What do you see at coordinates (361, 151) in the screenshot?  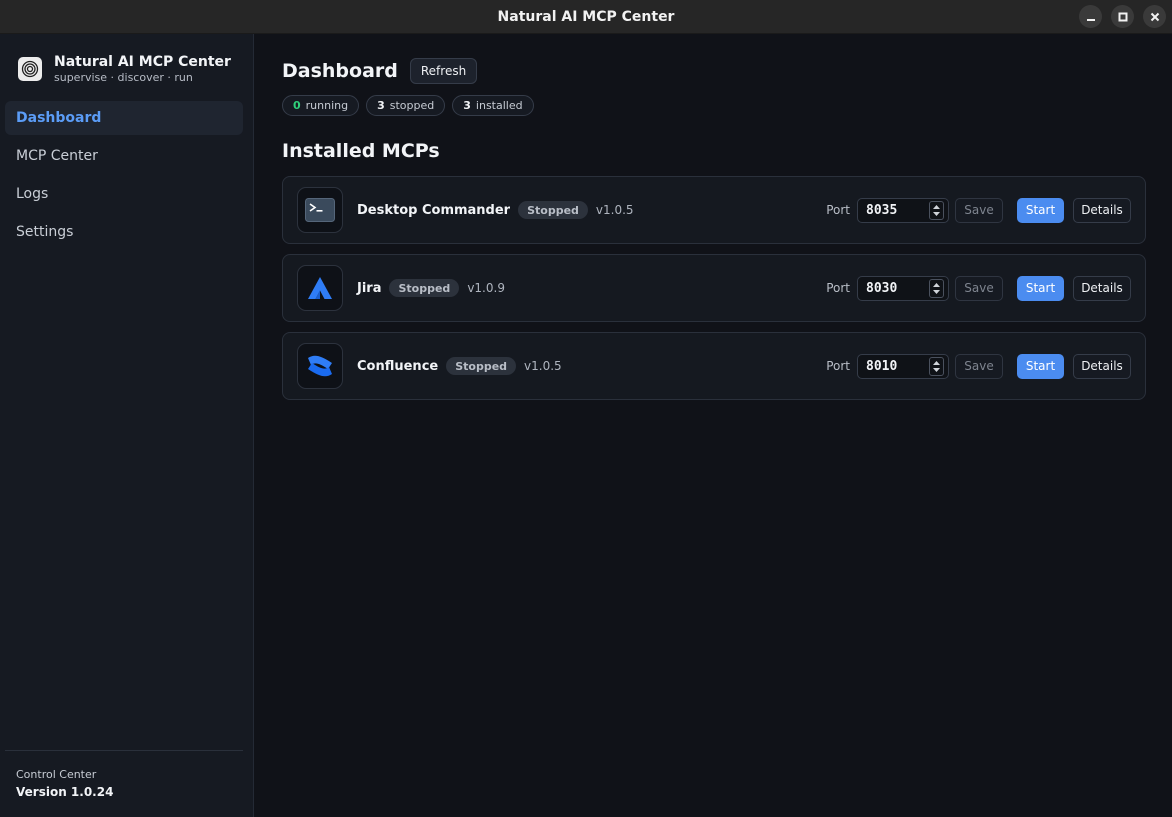 I see `section-title: Installed MCPs` at bounding box center [361, 151].